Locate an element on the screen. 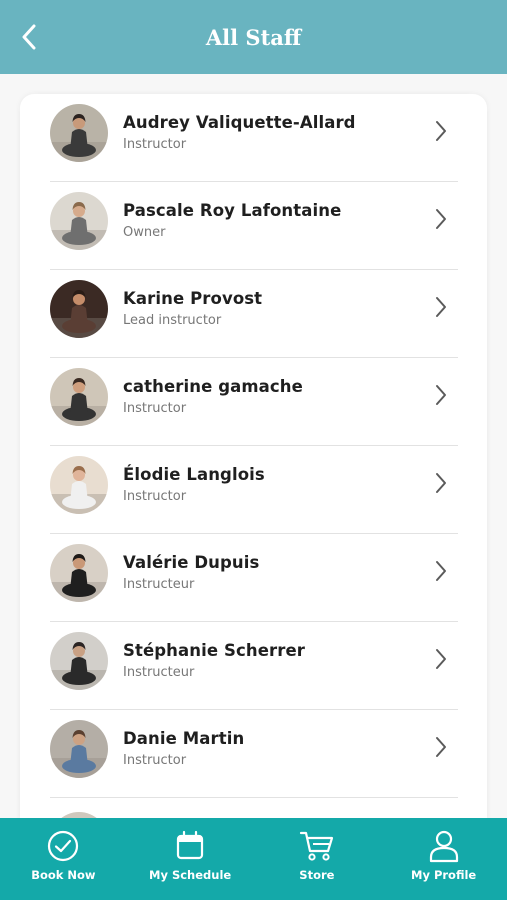 The height and width of the screenshot is (900, 507). back-button is located at coordinates (29, 37).